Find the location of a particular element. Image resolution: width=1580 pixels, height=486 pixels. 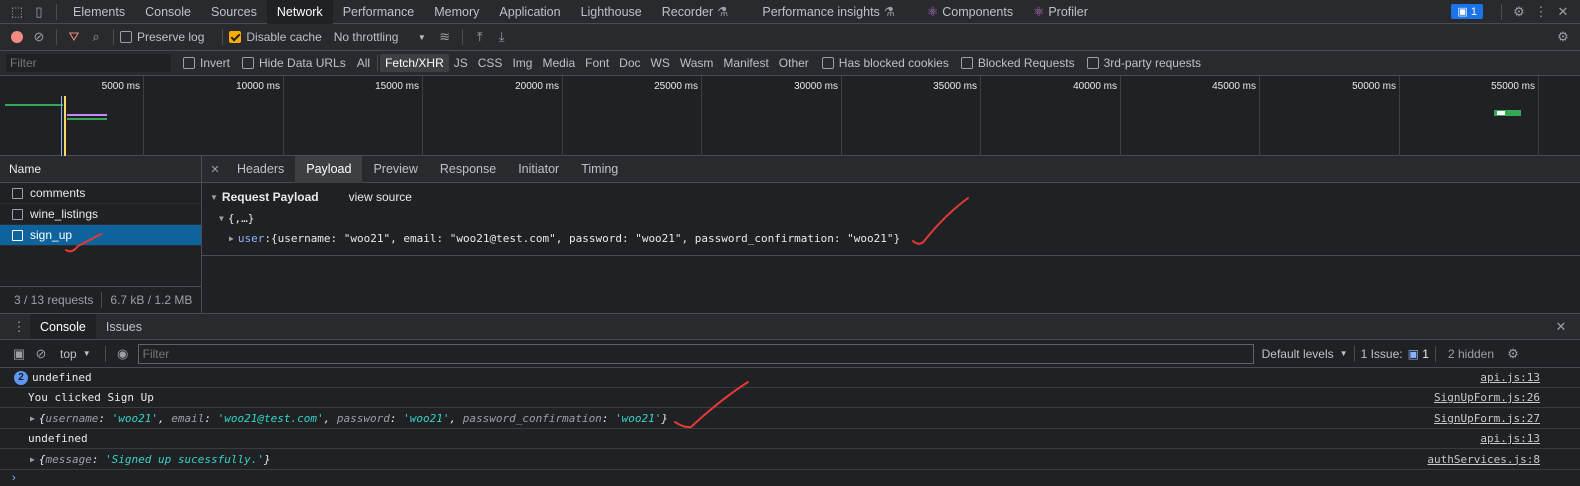

third-party-checkbox: 3rd-party requests is located at coordinates (1143, 63).